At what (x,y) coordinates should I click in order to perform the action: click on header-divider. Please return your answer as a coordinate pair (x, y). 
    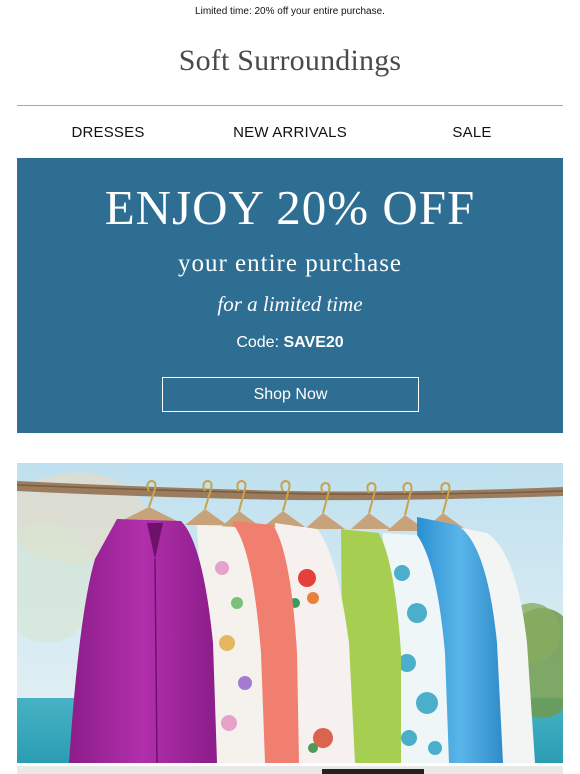
    Looking at the image, I should click on (290, 105).